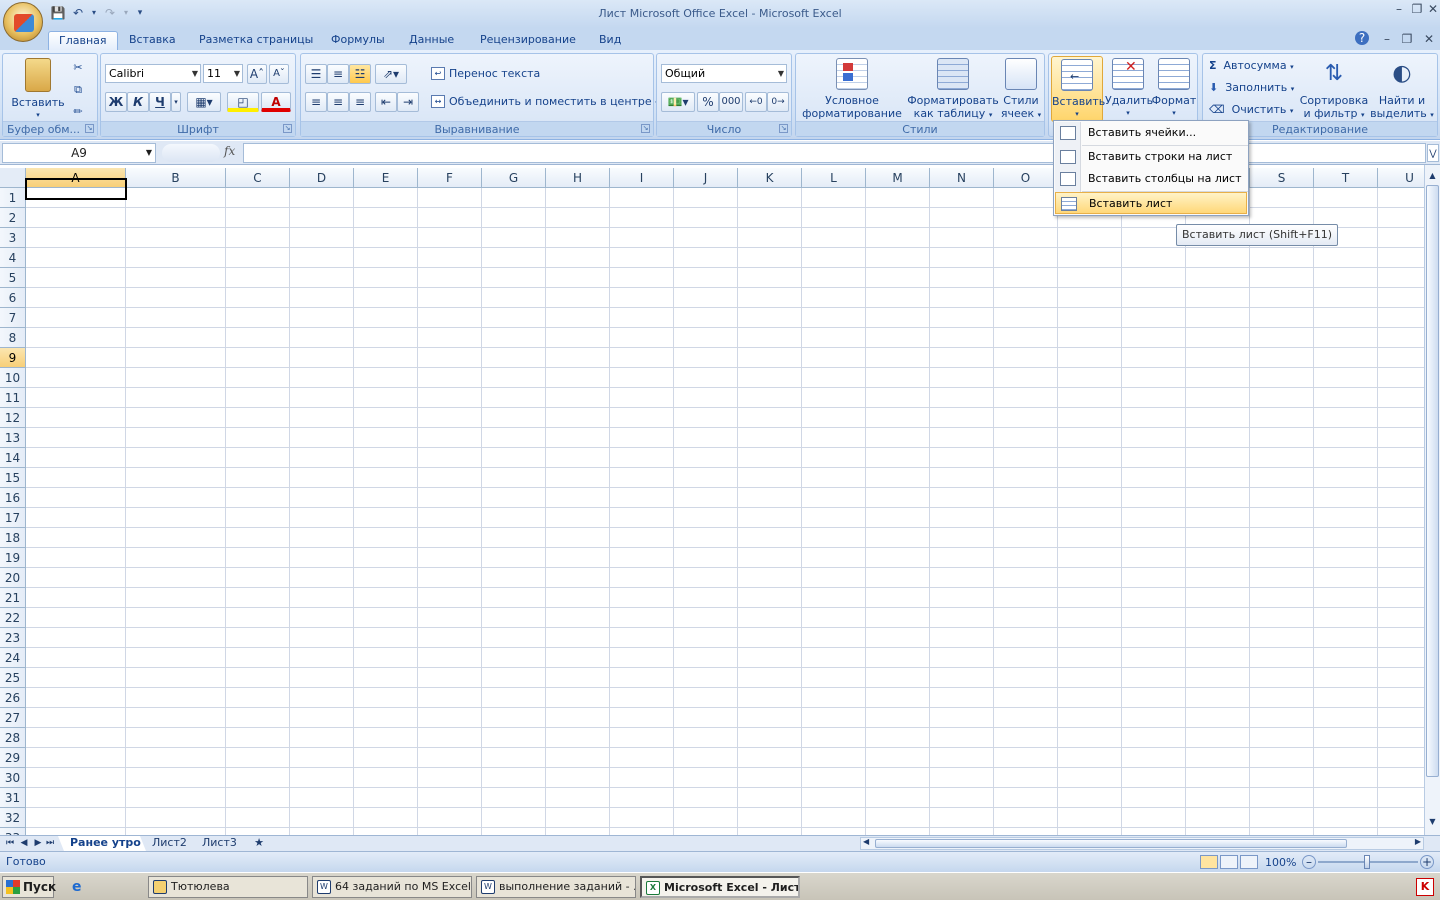  What do you see at coordinates (770, 178) in the screenshot?
I see `column-header-k: K` at bounding box center [770, 178].